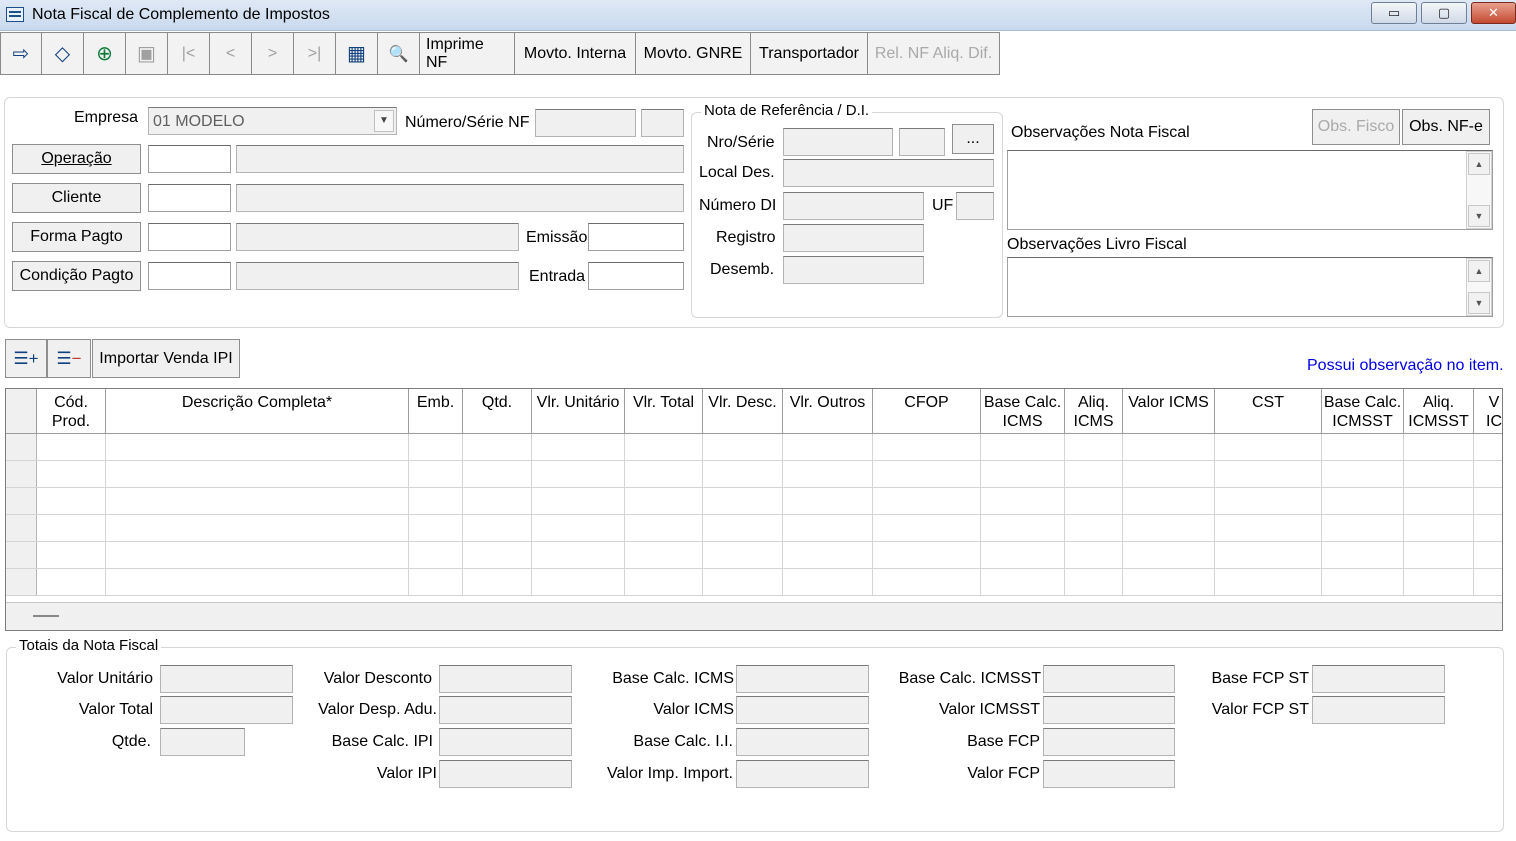  What do you see at coordinates (315, 53) in the screenshot?
I see `last-record-button: >|` at bounding box center [315, 53].